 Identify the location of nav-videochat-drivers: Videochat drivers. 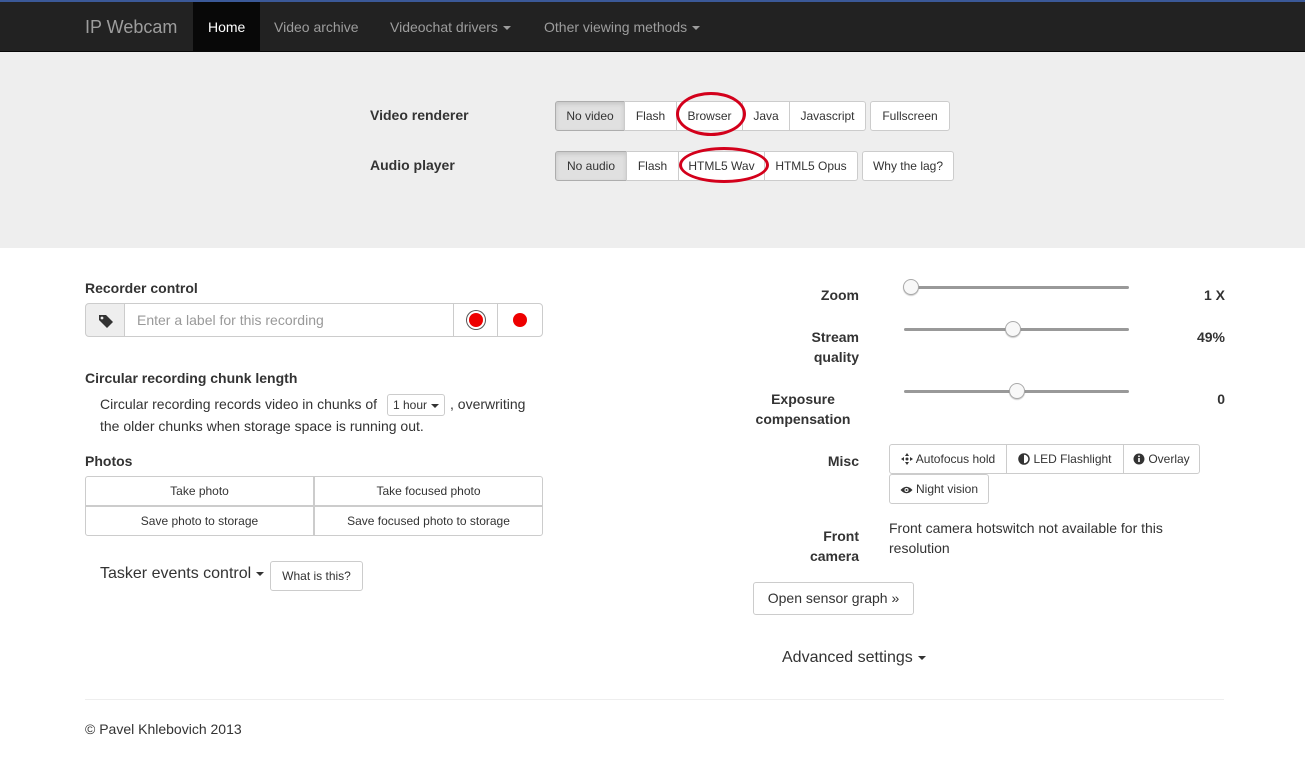
(450, 27).